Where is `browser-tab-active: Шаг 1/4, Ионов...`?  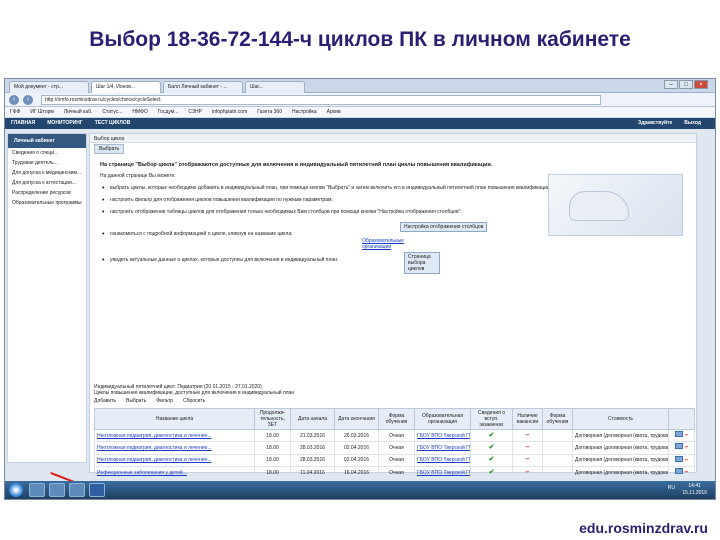 browser-tab-active: Шаг 1/4, Ионов... is located at coordinates (126, 87).